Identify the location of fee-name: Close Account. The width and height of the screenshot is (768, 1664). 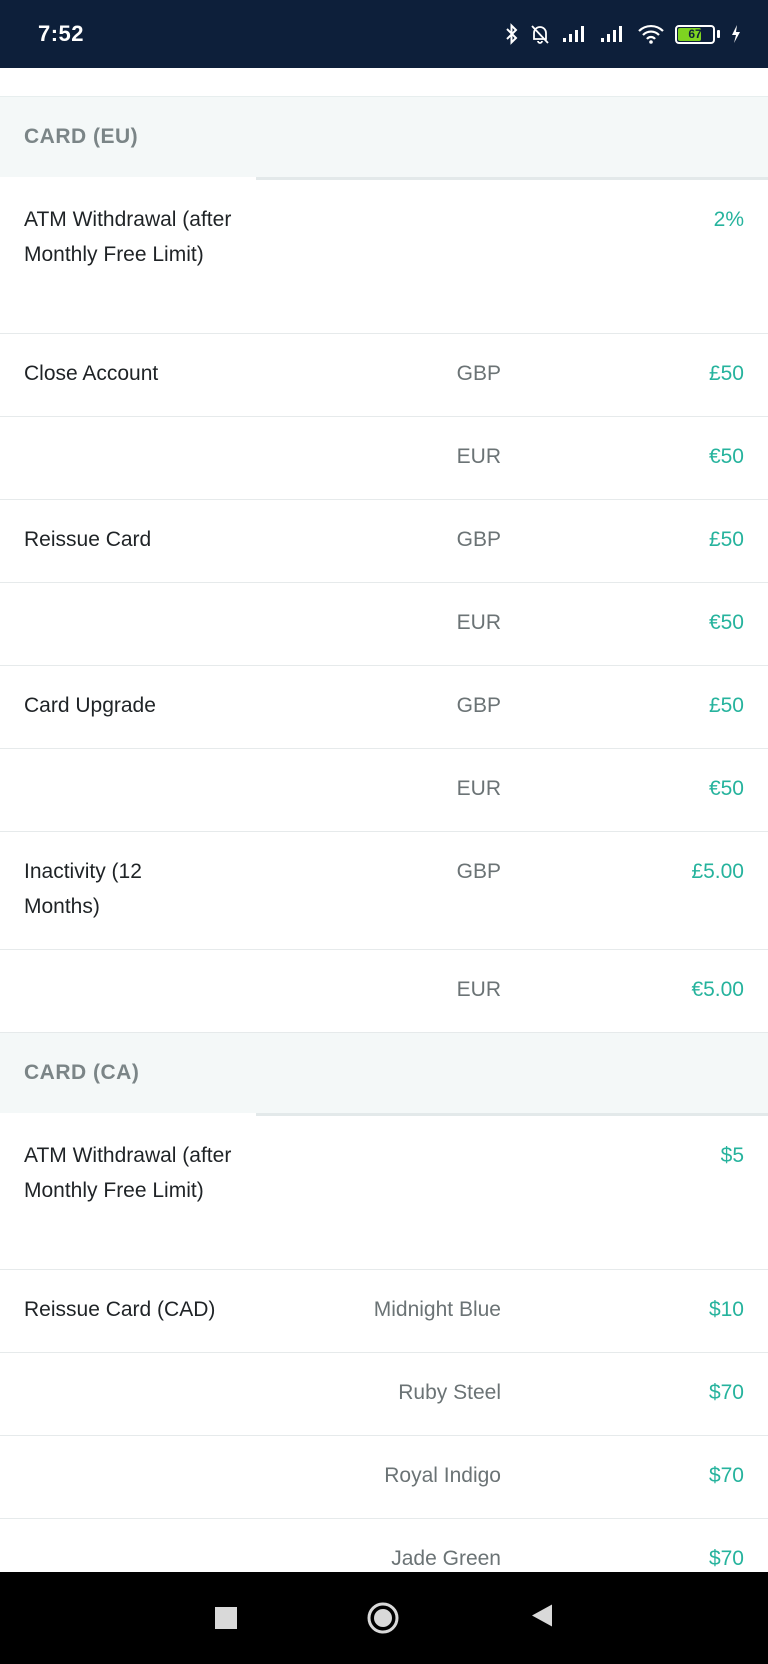
(91, 373).